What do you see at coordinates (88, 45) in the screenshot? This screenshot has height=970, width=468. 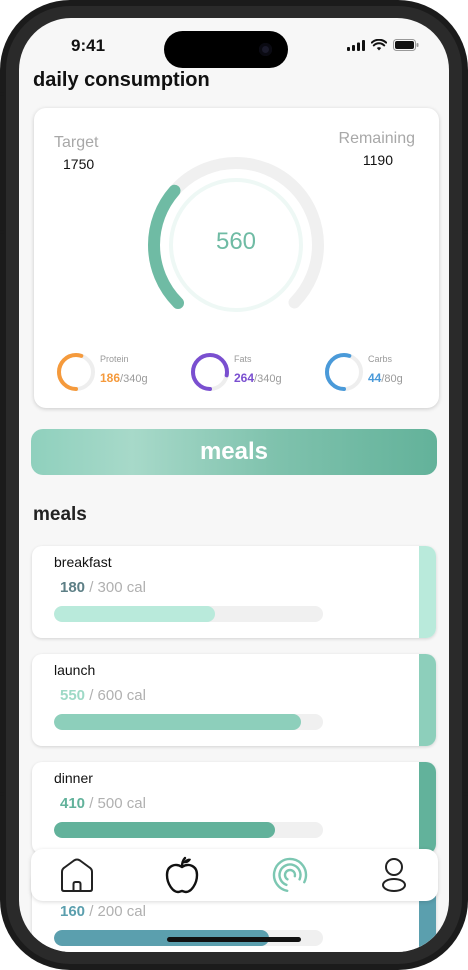 I see `status-time: 9:41` at bounding box center [88, 45].